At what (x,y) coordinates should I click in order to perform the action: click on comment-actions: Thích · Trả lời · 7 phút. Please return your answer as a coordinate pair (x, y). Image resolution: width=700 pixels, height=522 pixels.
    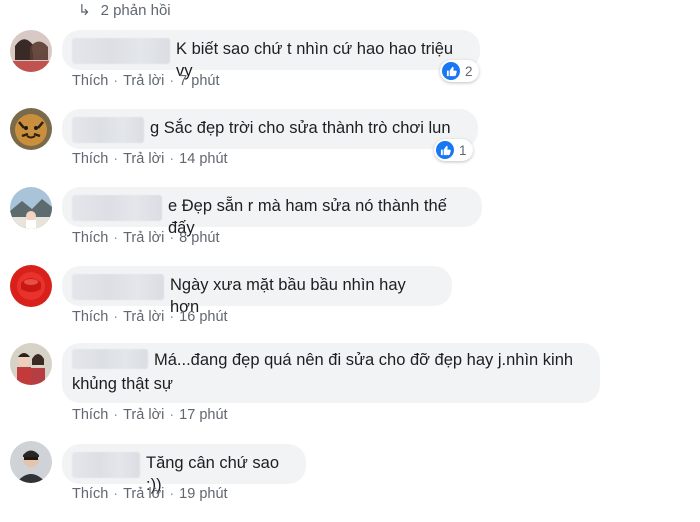
    Looking at the image, I should click on (145, 81).